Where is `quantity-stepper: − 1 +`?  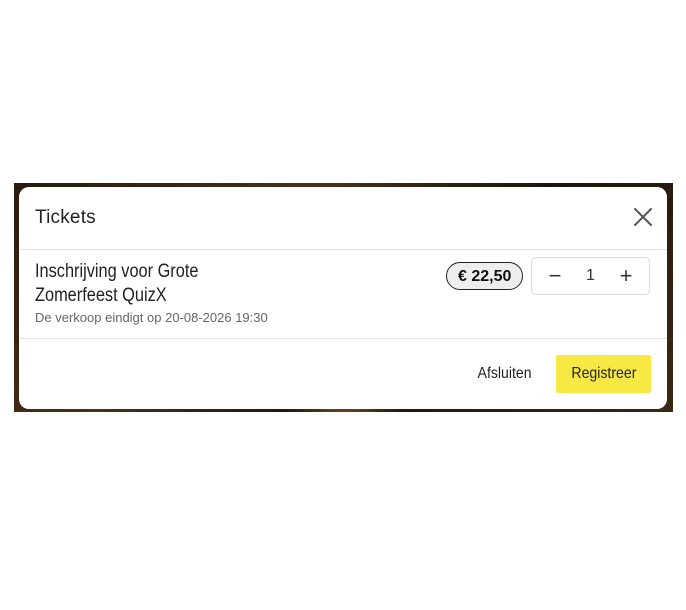
quantity-stepper: − 1 + is located at coordinates (590, 276).